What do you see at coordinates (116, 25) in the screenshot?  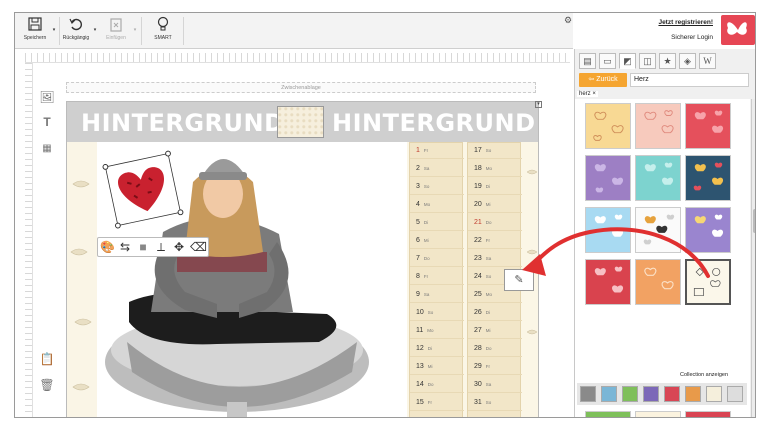 I see `paste-icon` at bounding box center [116, 25].